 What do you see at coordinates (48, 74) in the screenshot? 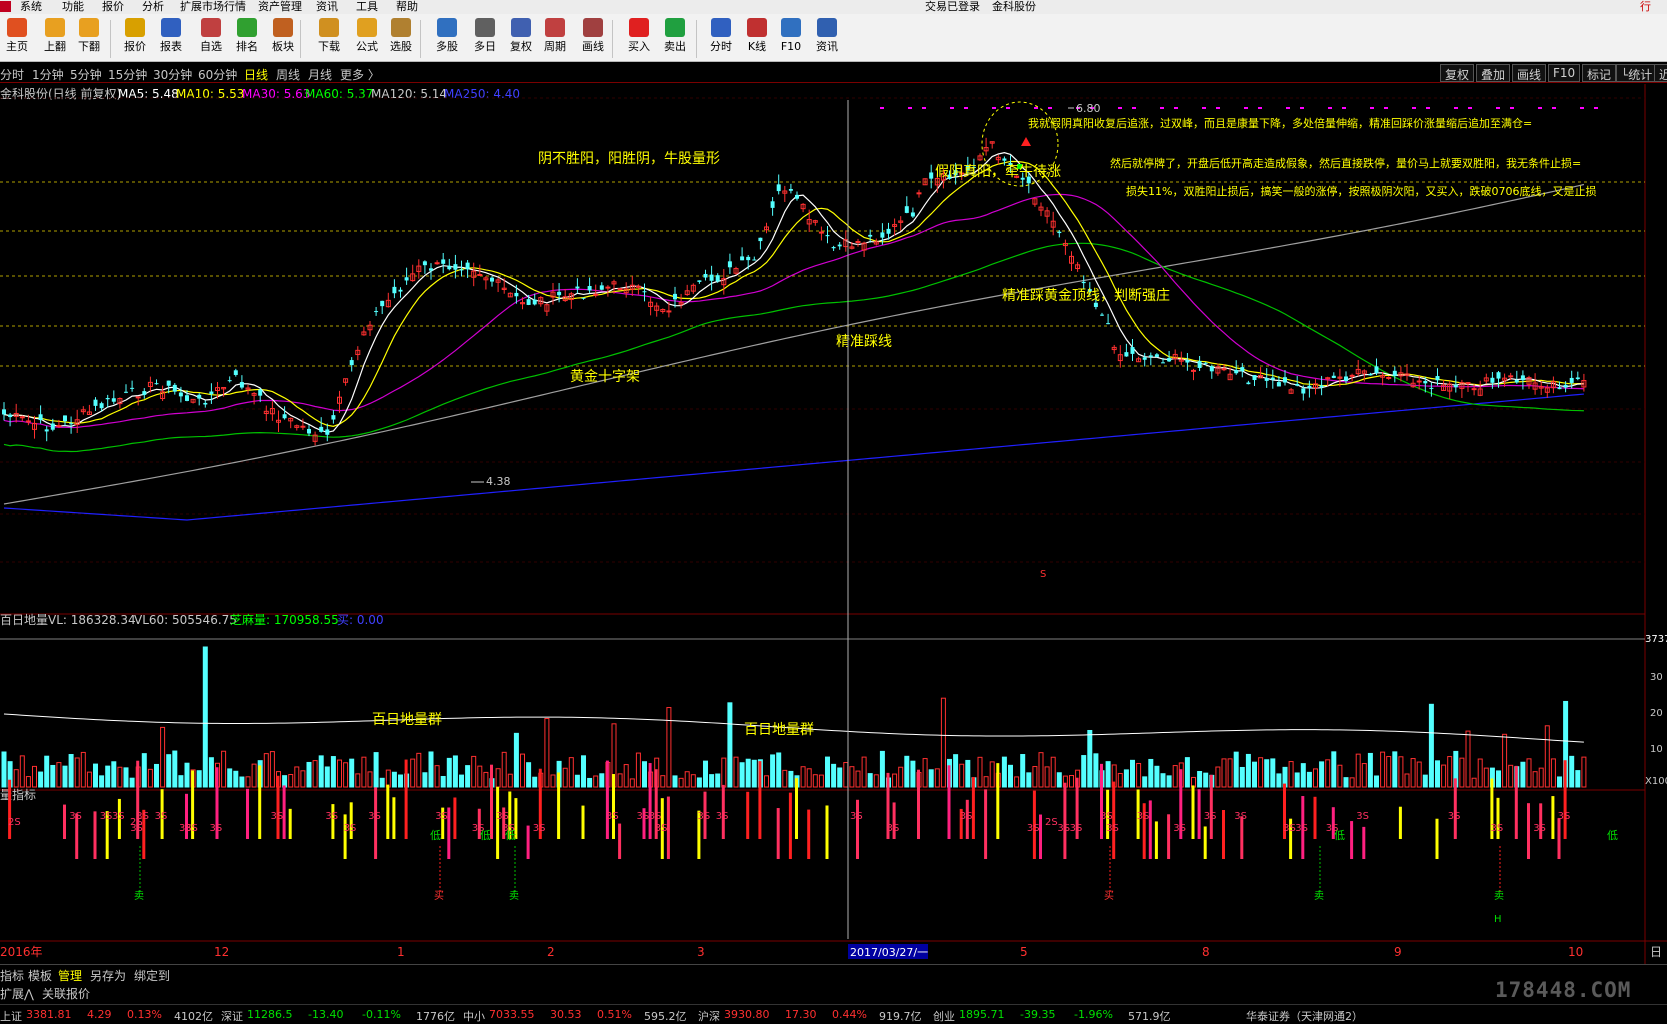
I see `period-1min: 1分钟` at bounding box center [48, 74].